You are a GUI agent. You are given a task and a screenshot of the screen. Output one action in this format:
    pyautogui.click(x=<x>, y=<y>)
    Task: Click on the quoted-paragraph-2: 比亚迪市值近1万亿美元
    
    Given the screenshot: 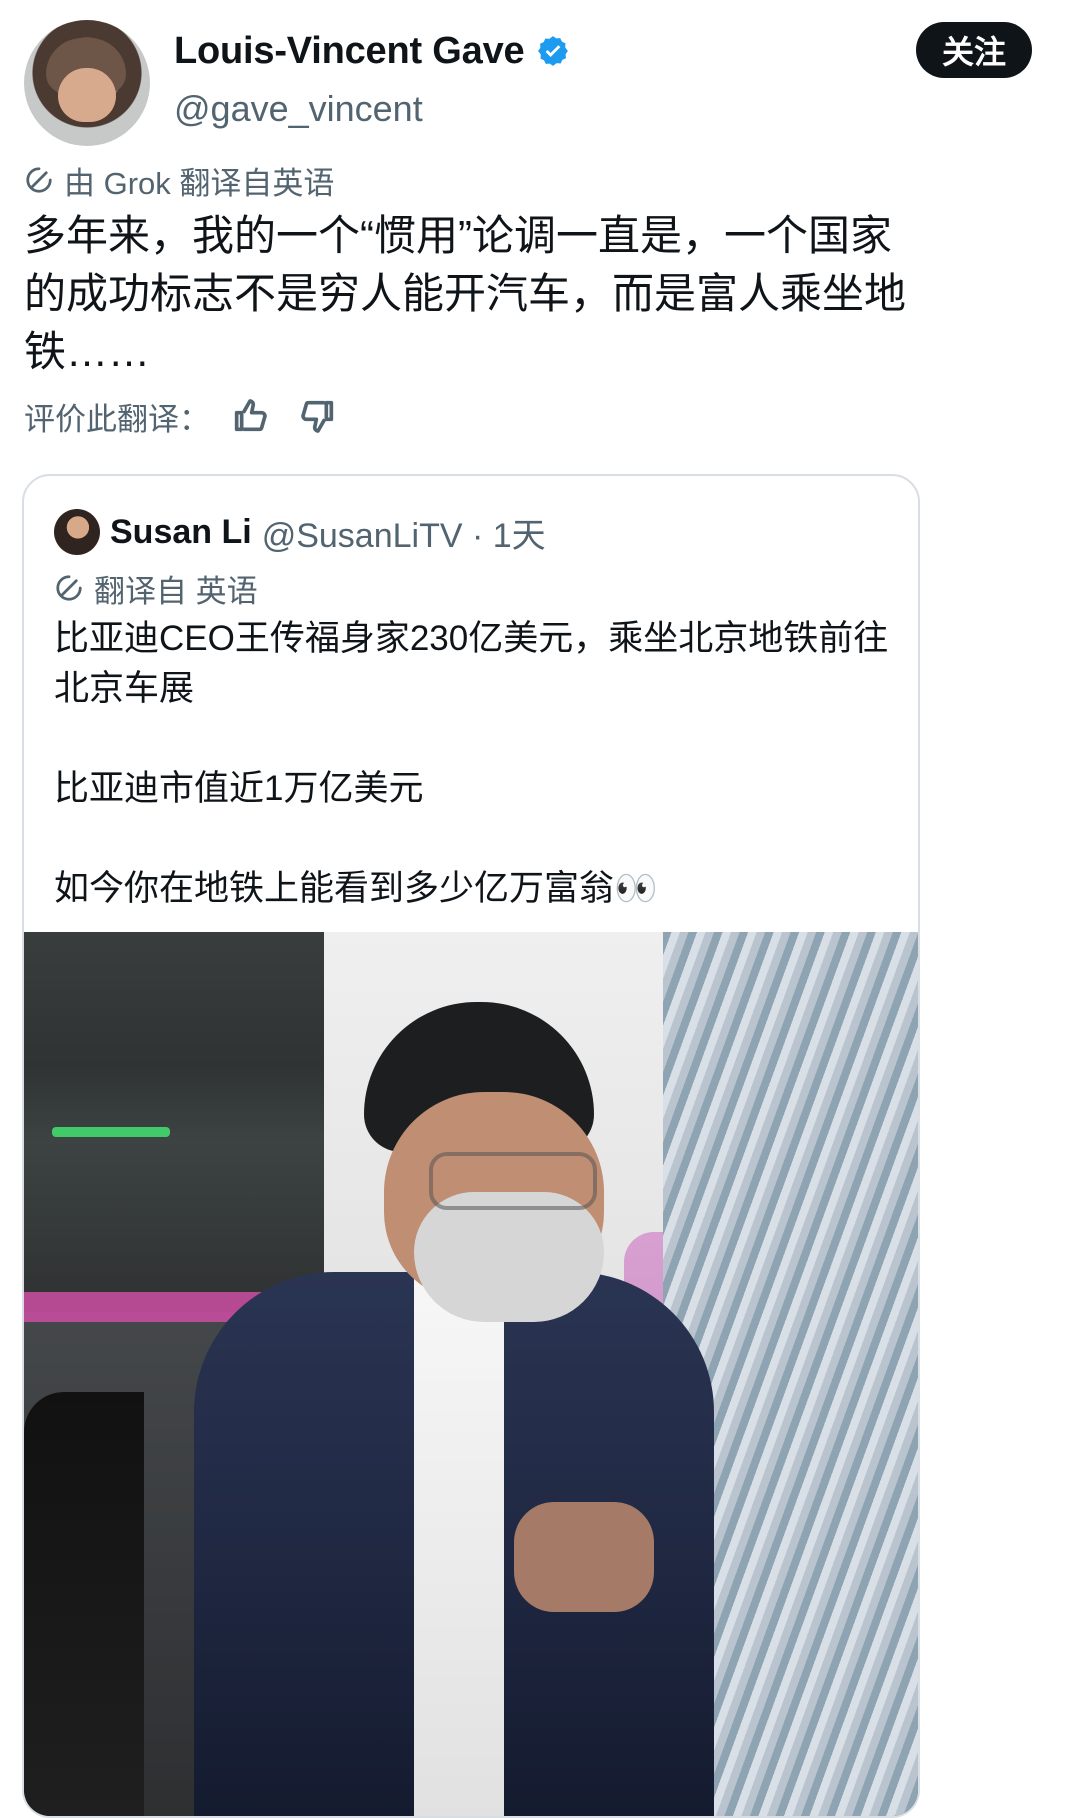 What is the action you would take?
    pyautogui.click(x=239, y=788)
    